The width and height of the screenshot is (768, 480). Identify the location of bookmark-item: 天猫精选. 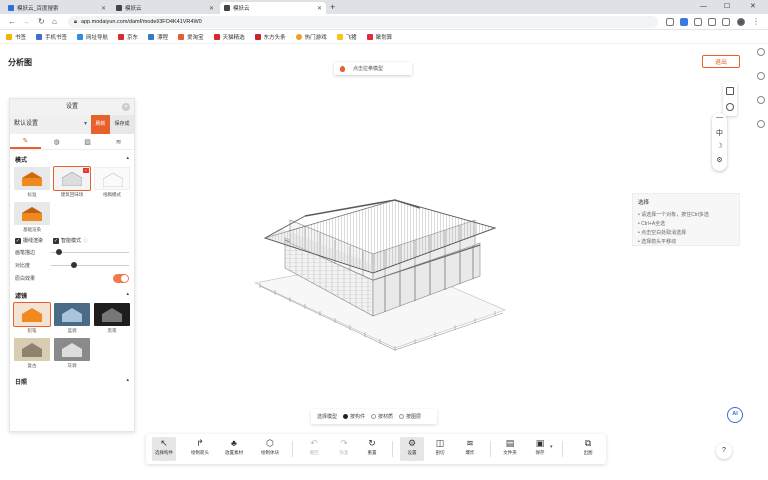
(229, 37).